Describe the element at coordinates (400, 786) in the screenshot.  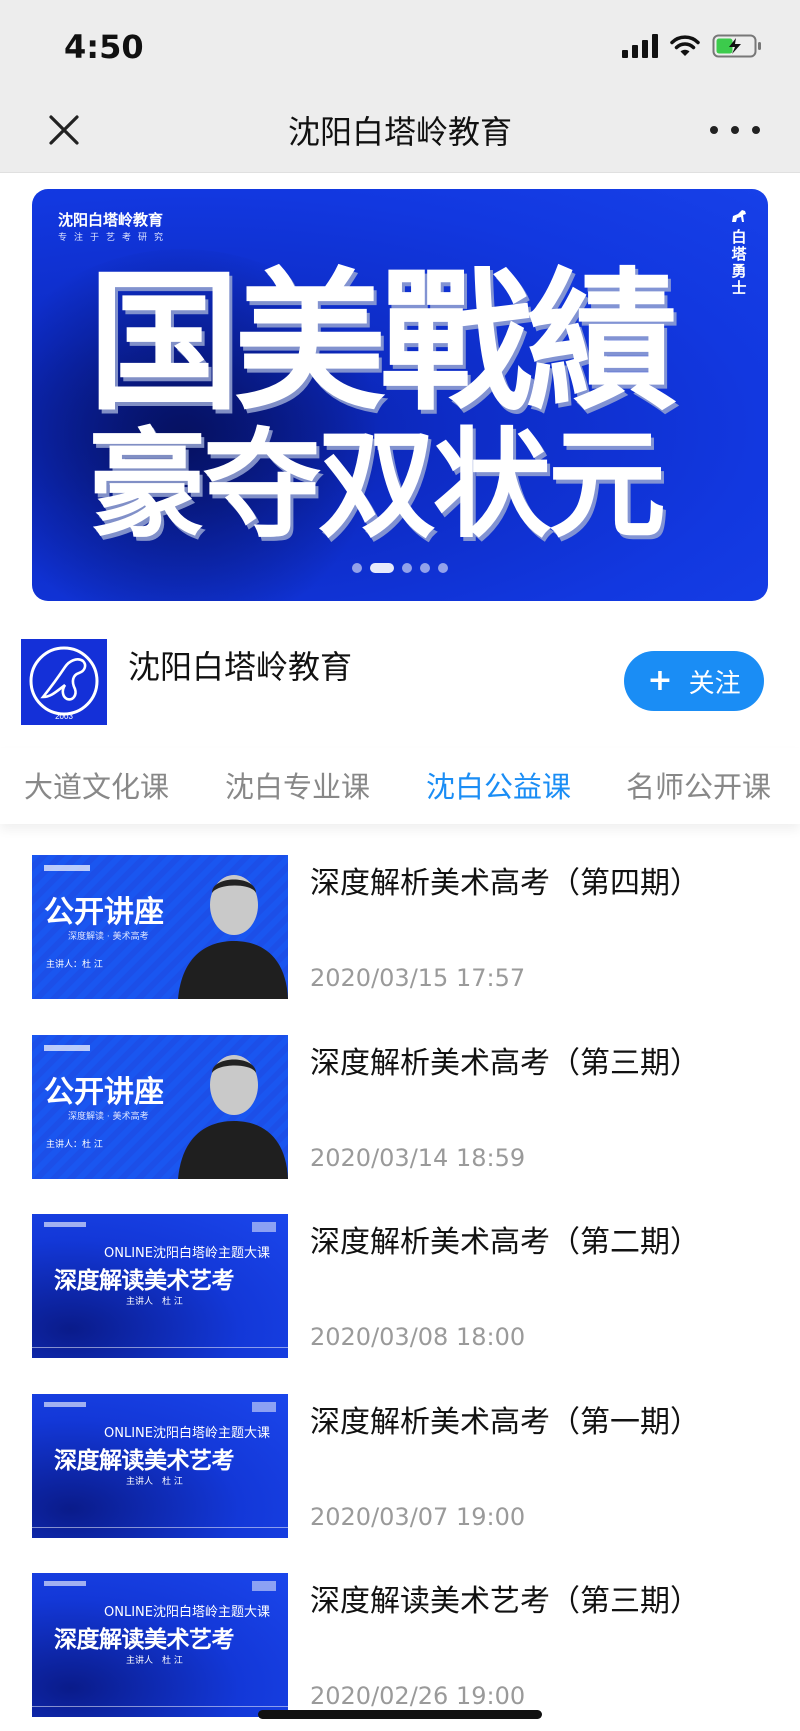
I see `category-tabs: 大道文化课 沈白专业课 沈白公益课 名师公开课` at that location.